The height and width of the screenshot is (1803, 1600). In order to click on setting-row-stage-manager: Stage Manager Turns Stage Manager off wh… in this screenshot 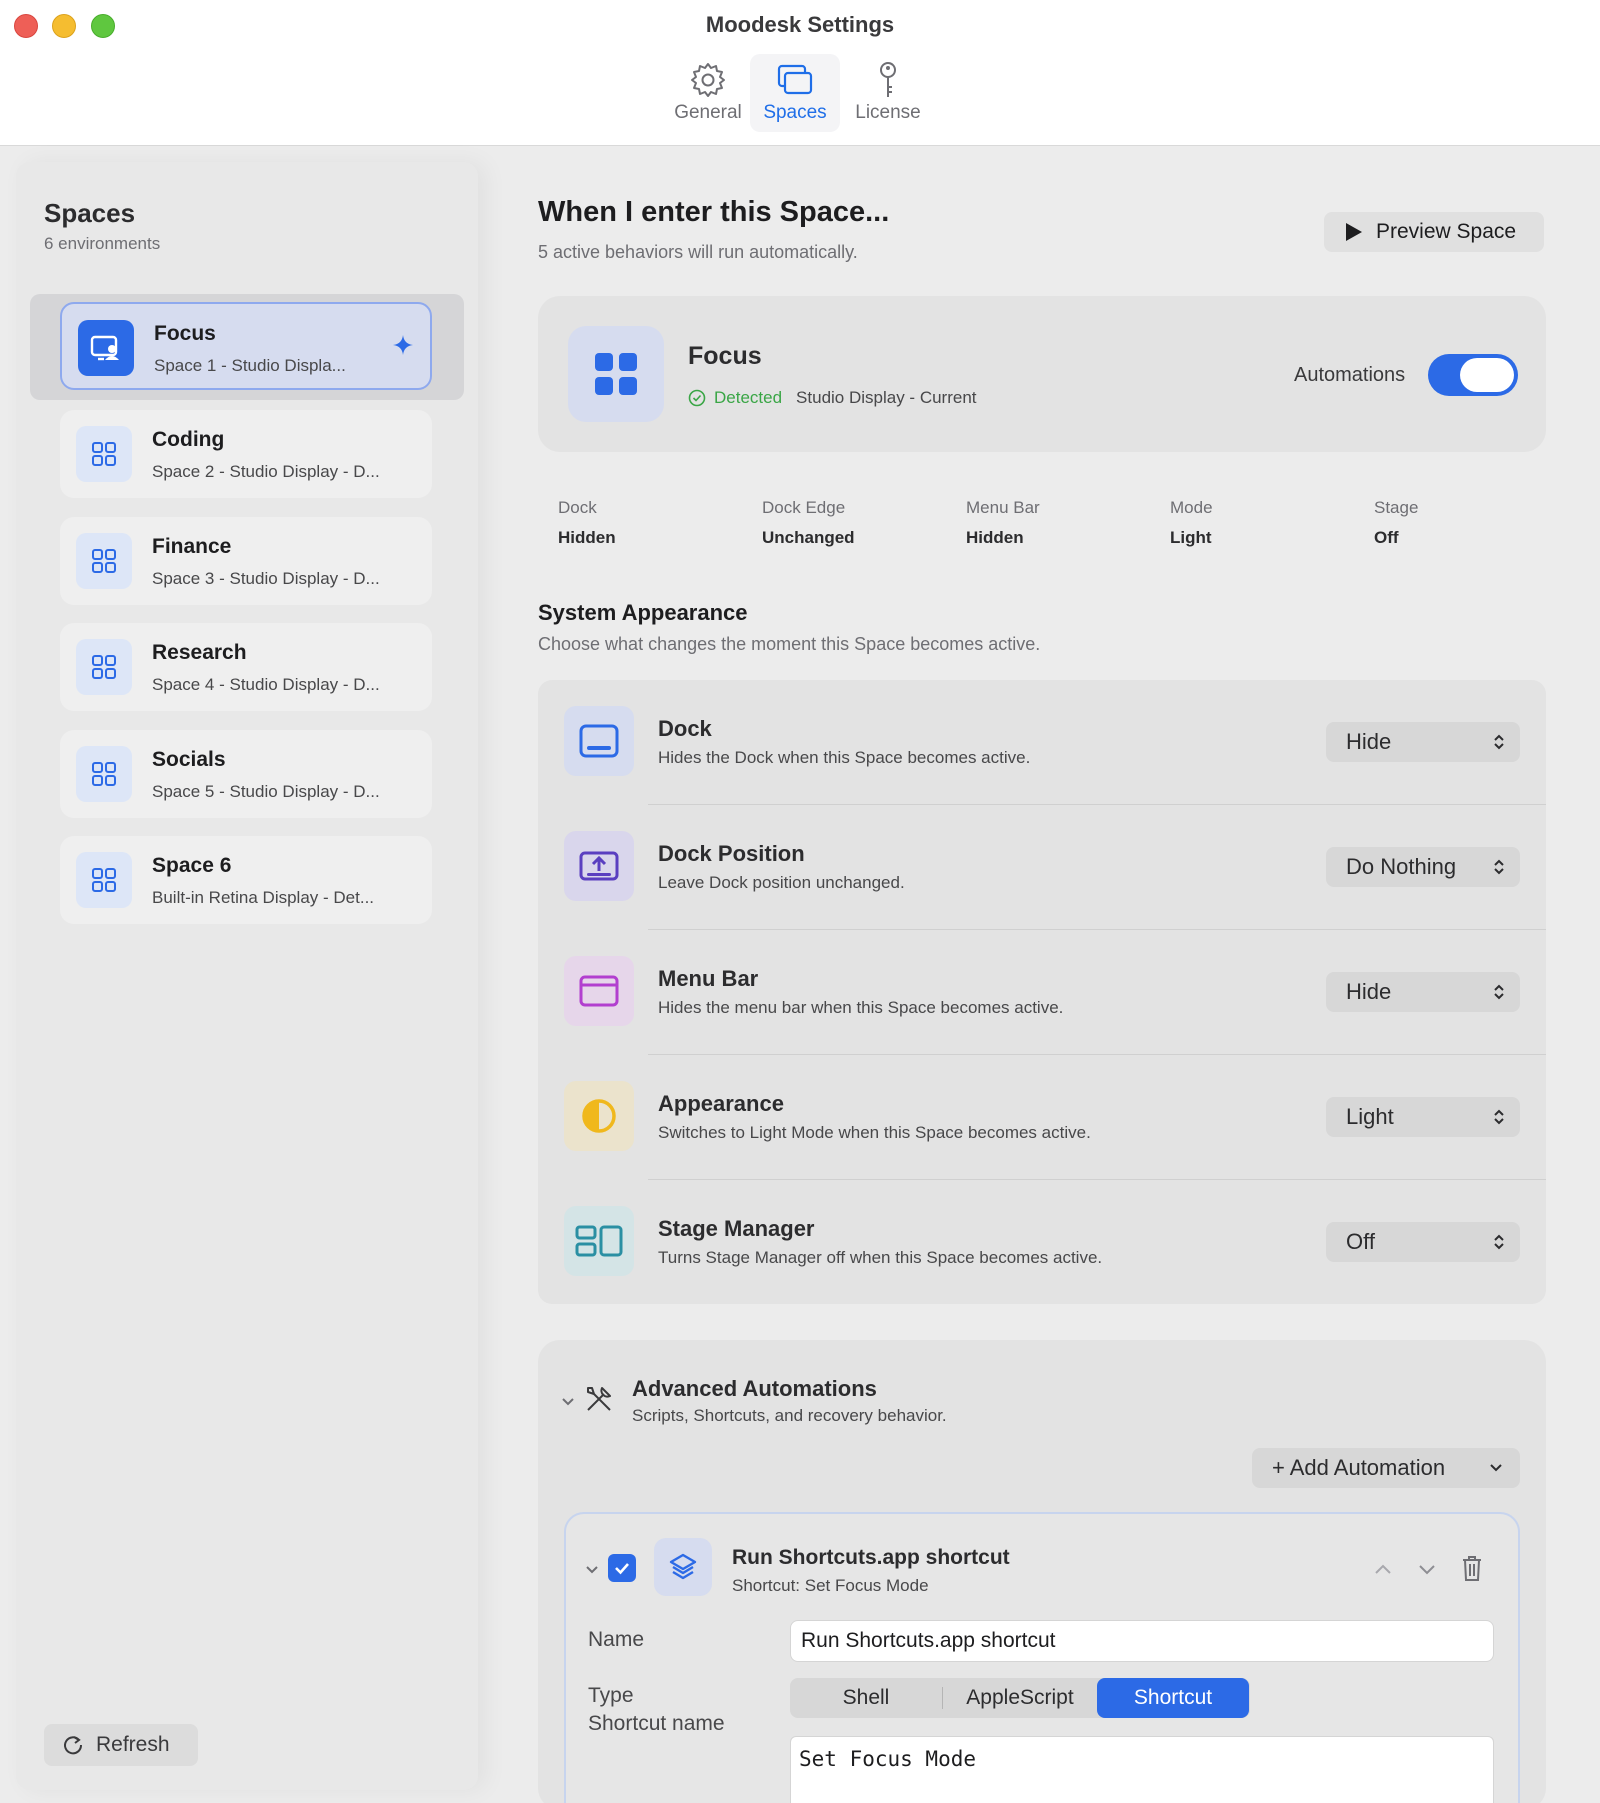, I will do `click(1042, 1242)`.